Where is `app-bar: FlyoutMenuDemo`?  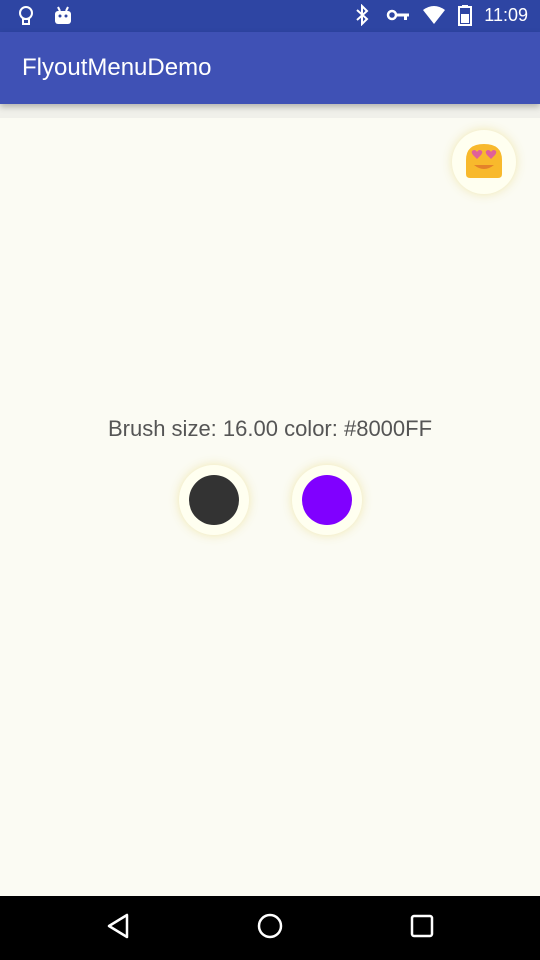 app-bar: FlyoutMenuDemo is located at coordinates (270, 68).